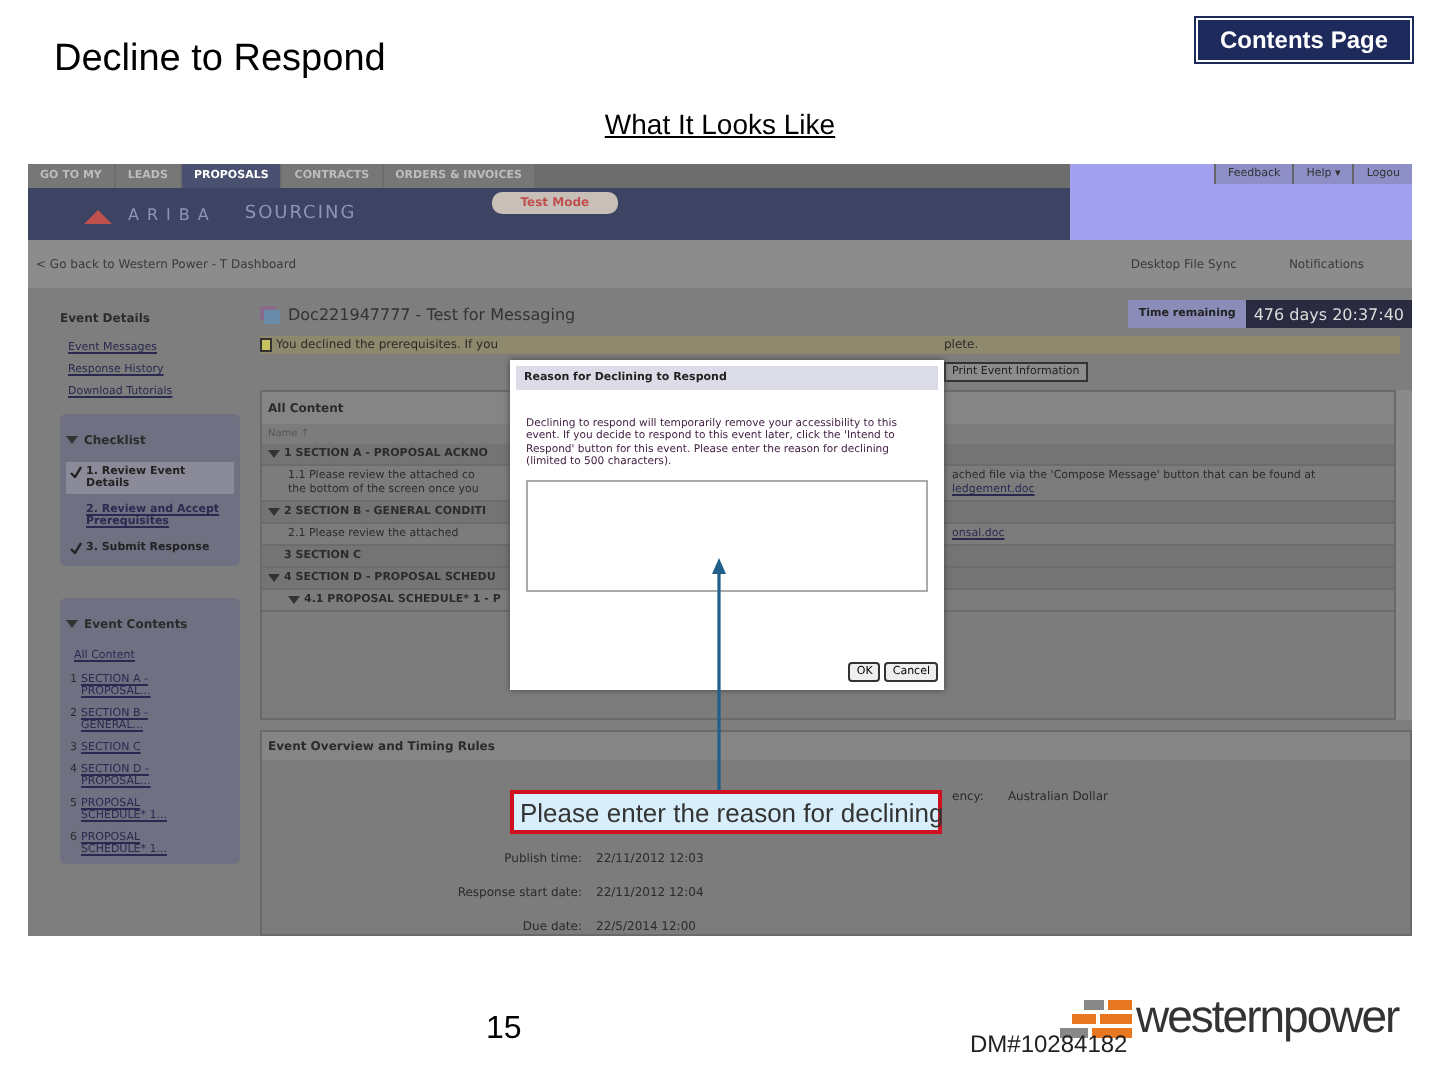 This screenshot has height=1080, width=1440. I want to click on time-remaining-value: 476 days 20:37:40, so click(1328, 314).